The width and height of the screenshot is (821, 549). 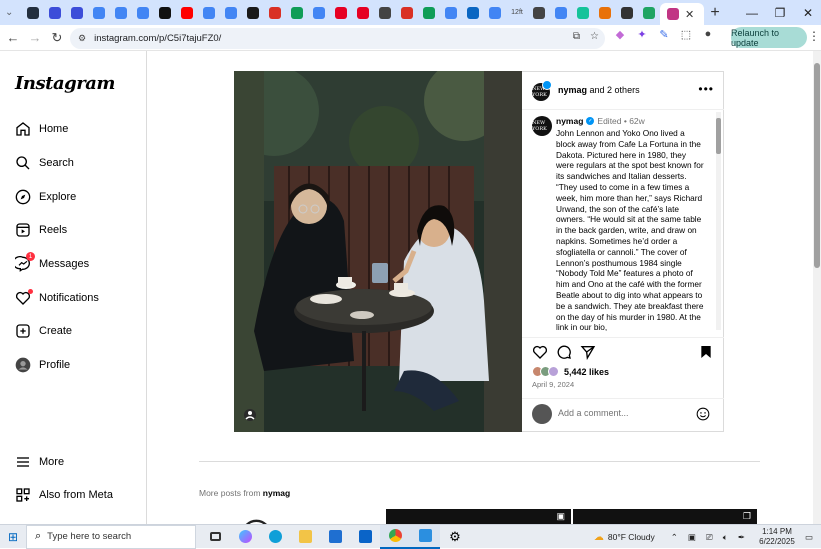 What do you see at coordinates (809, 537) in the screenshot?
I see `notifications-icon: ▭` at bounding box center [809, 537].